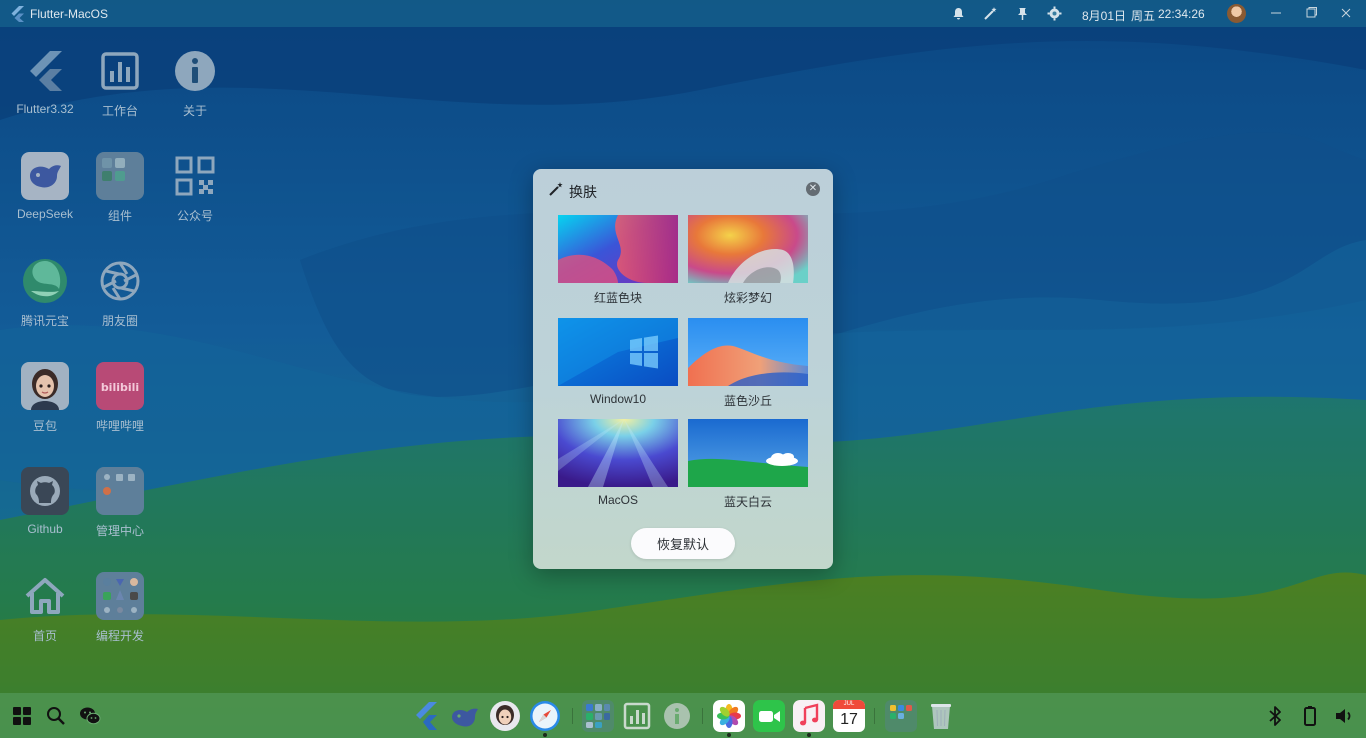  I want to click on minimize-icon, so click(1276, 13).